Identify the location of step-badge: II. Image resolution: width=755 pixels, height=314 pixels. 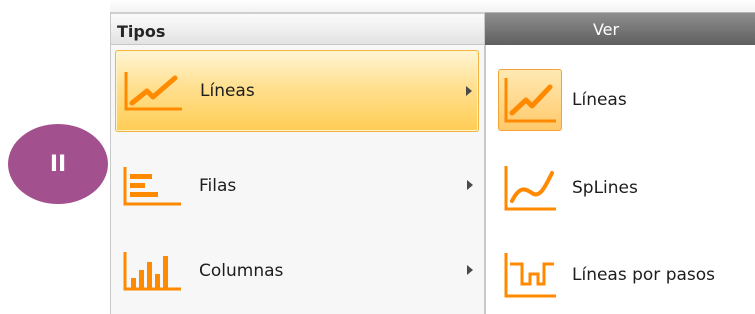
(58, 164).